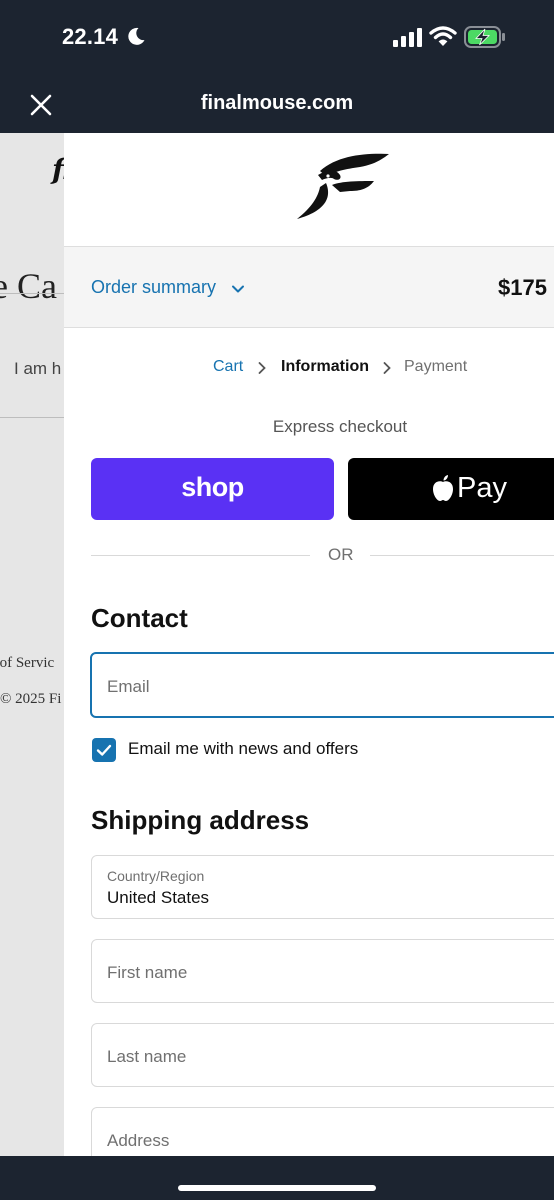  Describe the element at coordinates (484, 37) in the screenshot. I see `battery-charging-icon` at that location.